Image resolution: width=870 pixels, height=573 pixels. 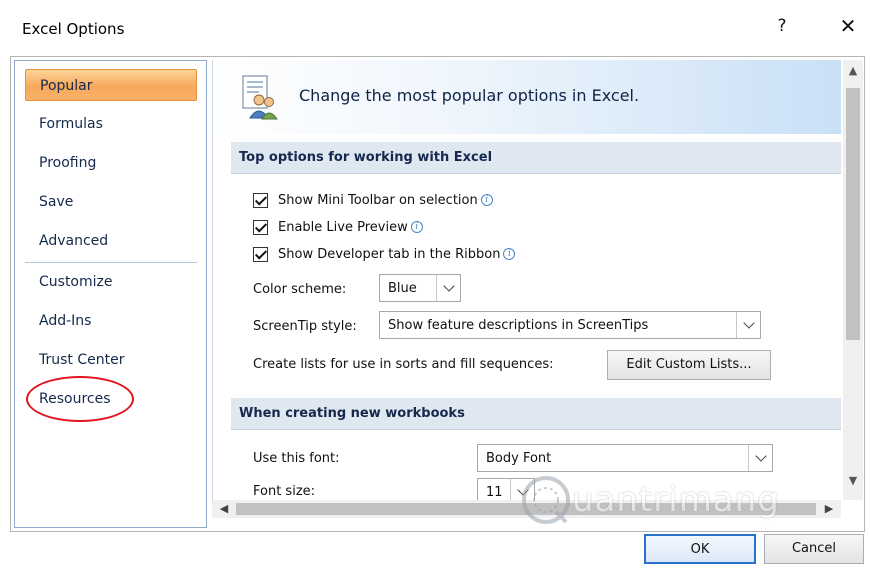 I want to click on nav-item-add-ins: Add-Ins, so click(x=111, y=321).